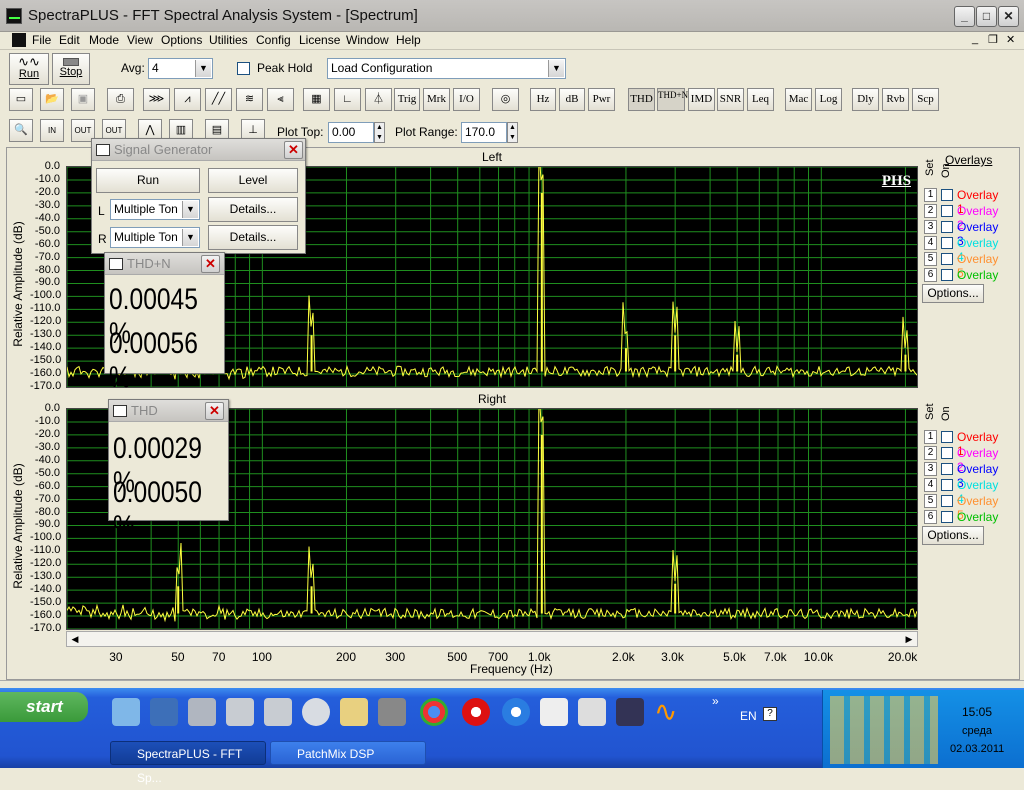 The width and height of the screenshot is (1024, 790). Describe the element at coordinates (466, 99) in the screenshot. I see `io-button: I/O` at that location.